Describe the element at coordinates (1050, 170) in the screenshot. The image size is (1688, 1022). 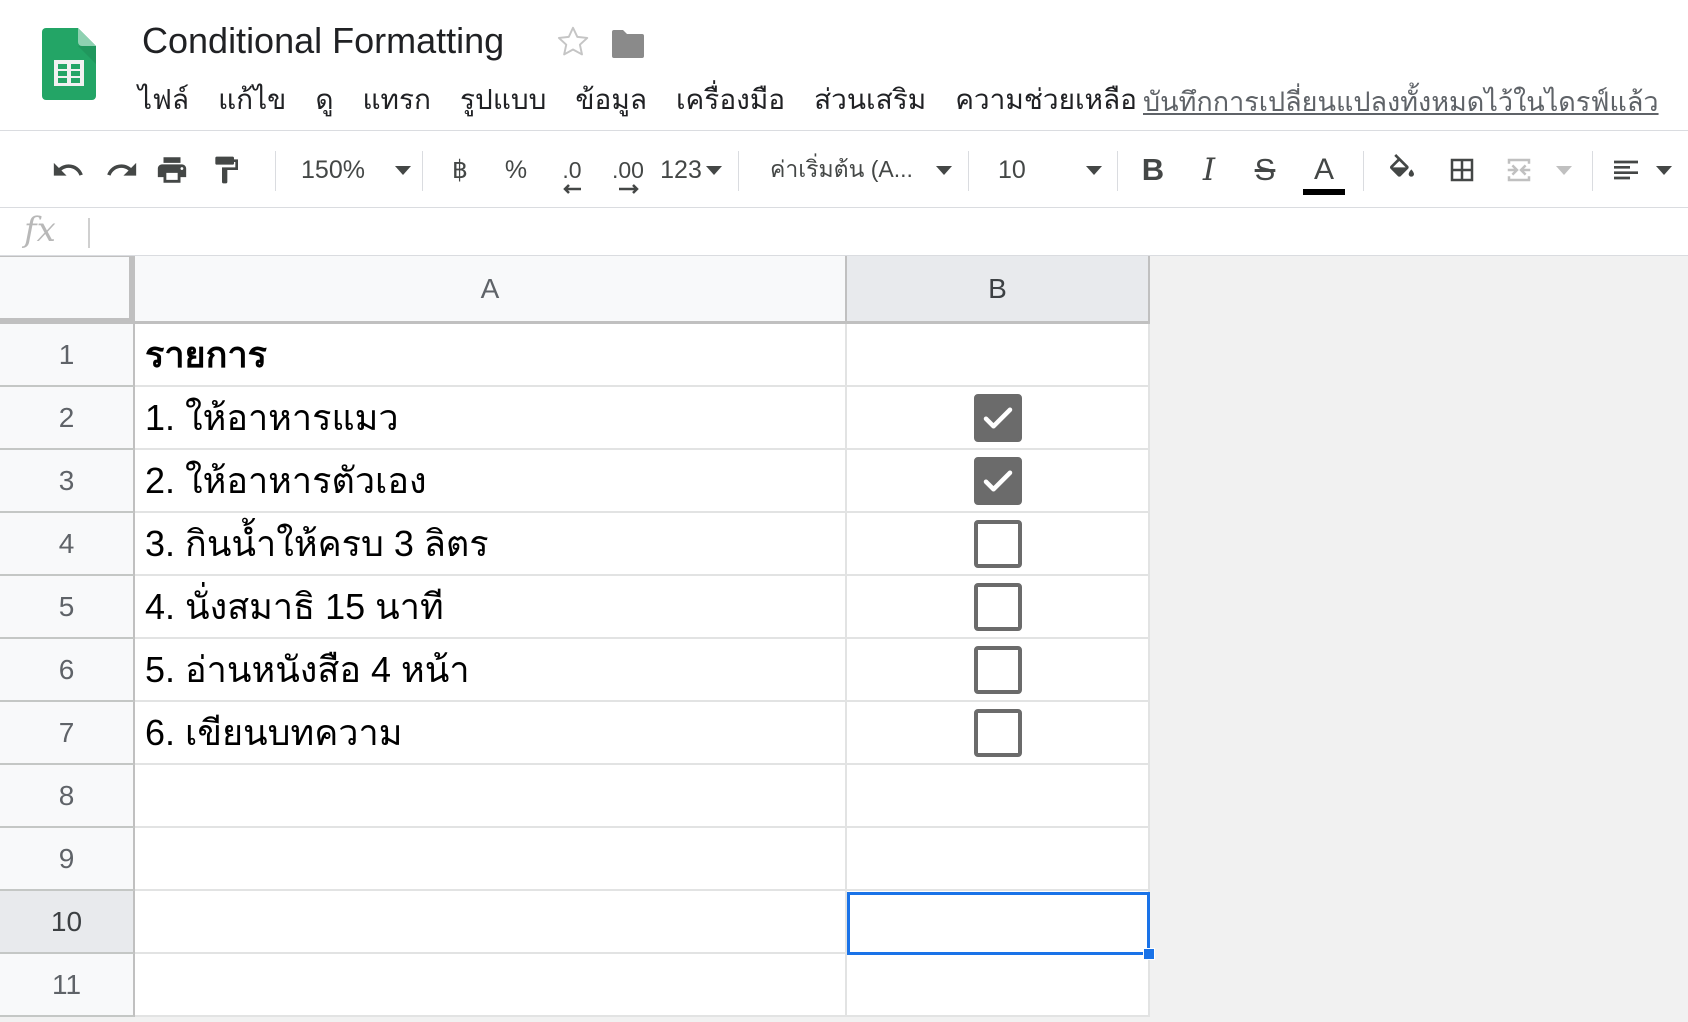
I see `font-size-select: 10` at that location.